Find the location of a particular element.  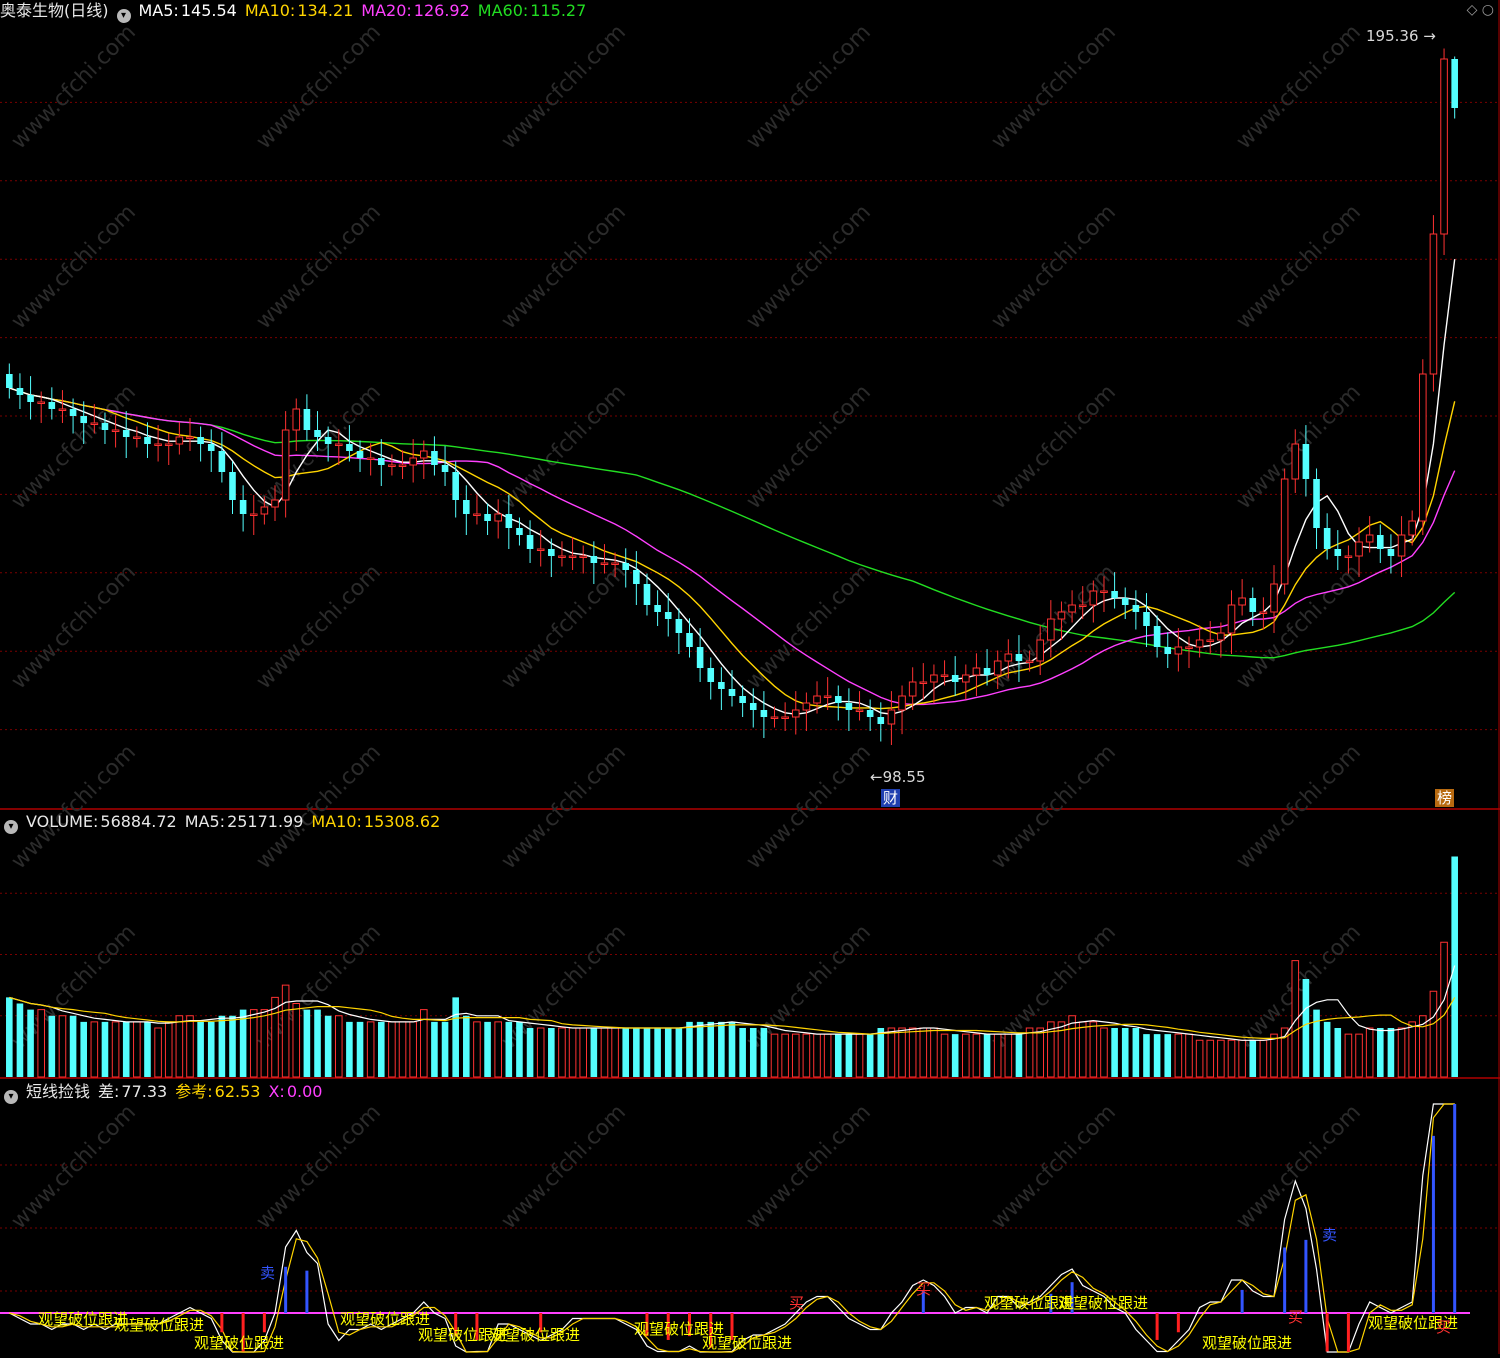

high-price-label: 195.36 → is located at coordinates (1401, 36).